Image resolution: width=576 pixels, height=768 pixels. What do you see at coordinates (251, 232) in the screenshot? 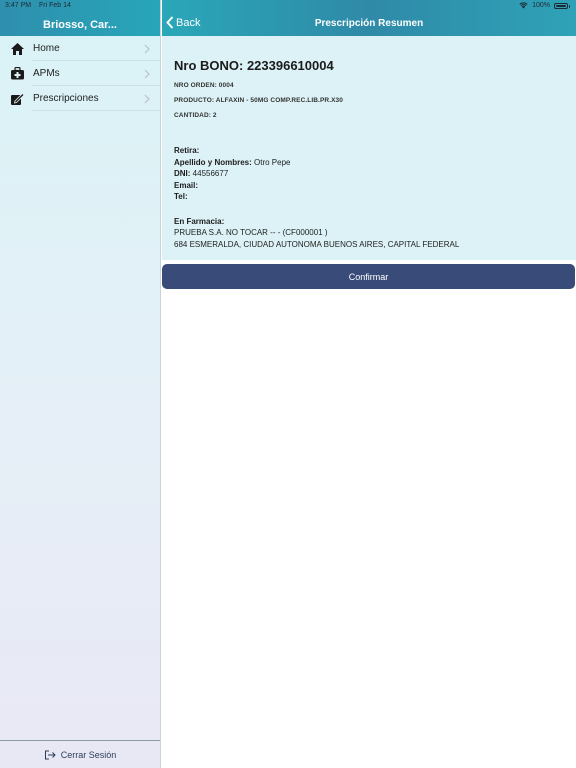
I see `pharmacy-name: PRUEBA S.A. NO TOCAR -- - (CF000001 )` at bounding box center [251, 232].